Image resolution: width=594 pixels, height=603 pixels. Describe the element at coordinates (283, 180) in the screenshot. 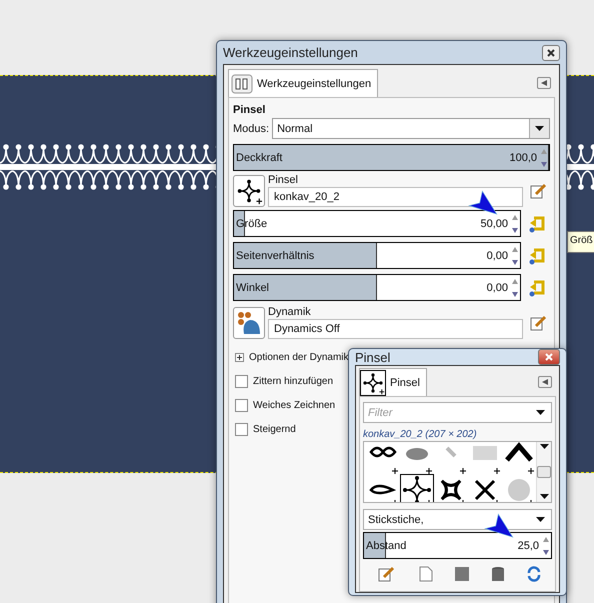

I see `brush-label: Pinsel` at that location.